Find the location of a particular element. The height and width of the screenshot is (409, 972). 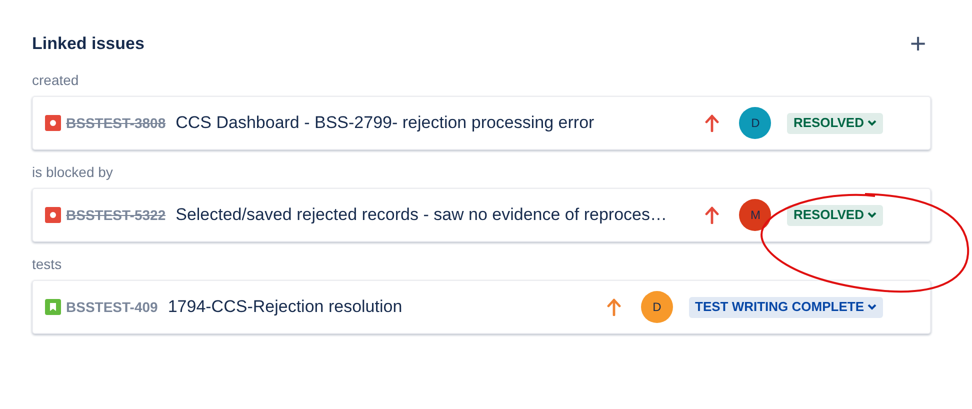

linked-issue-card: BSSTEST-5322 Selected/saved rejected records - saw no evidence of reproces… M RESOLVED is located at coordinates (481, 215).